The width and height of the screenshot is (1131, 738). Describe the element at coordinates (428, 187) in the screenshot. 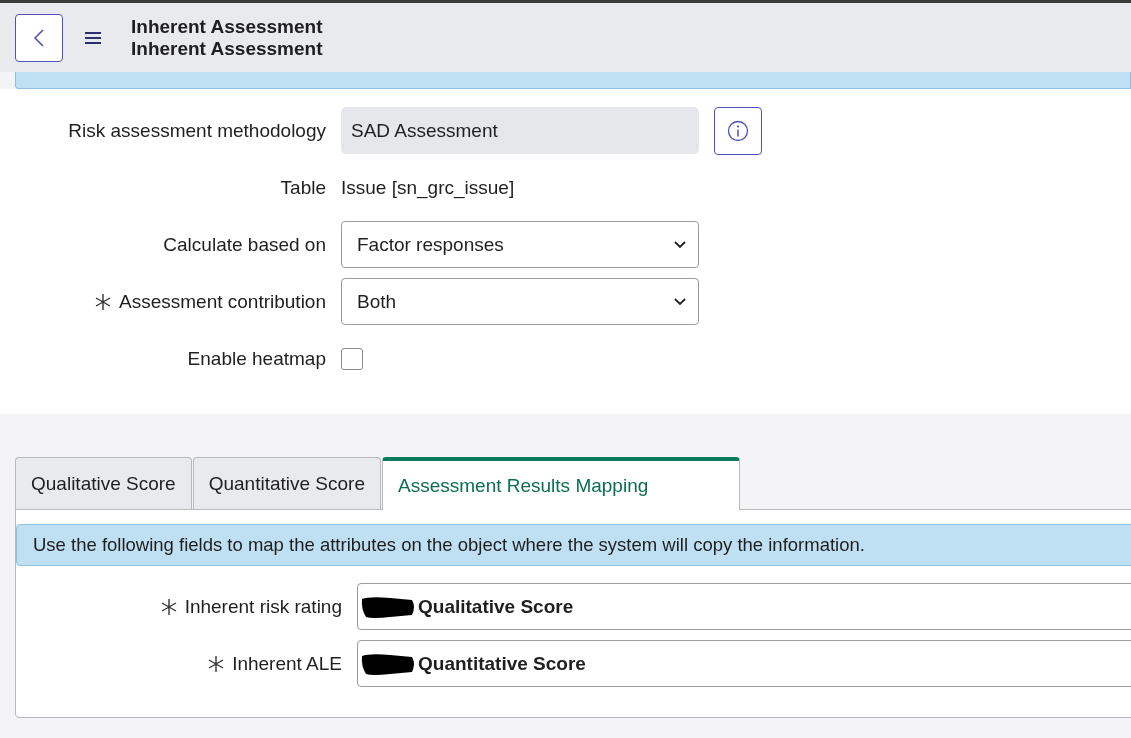

I see `field-value: Issue [sn_grc_issue]` at that location.